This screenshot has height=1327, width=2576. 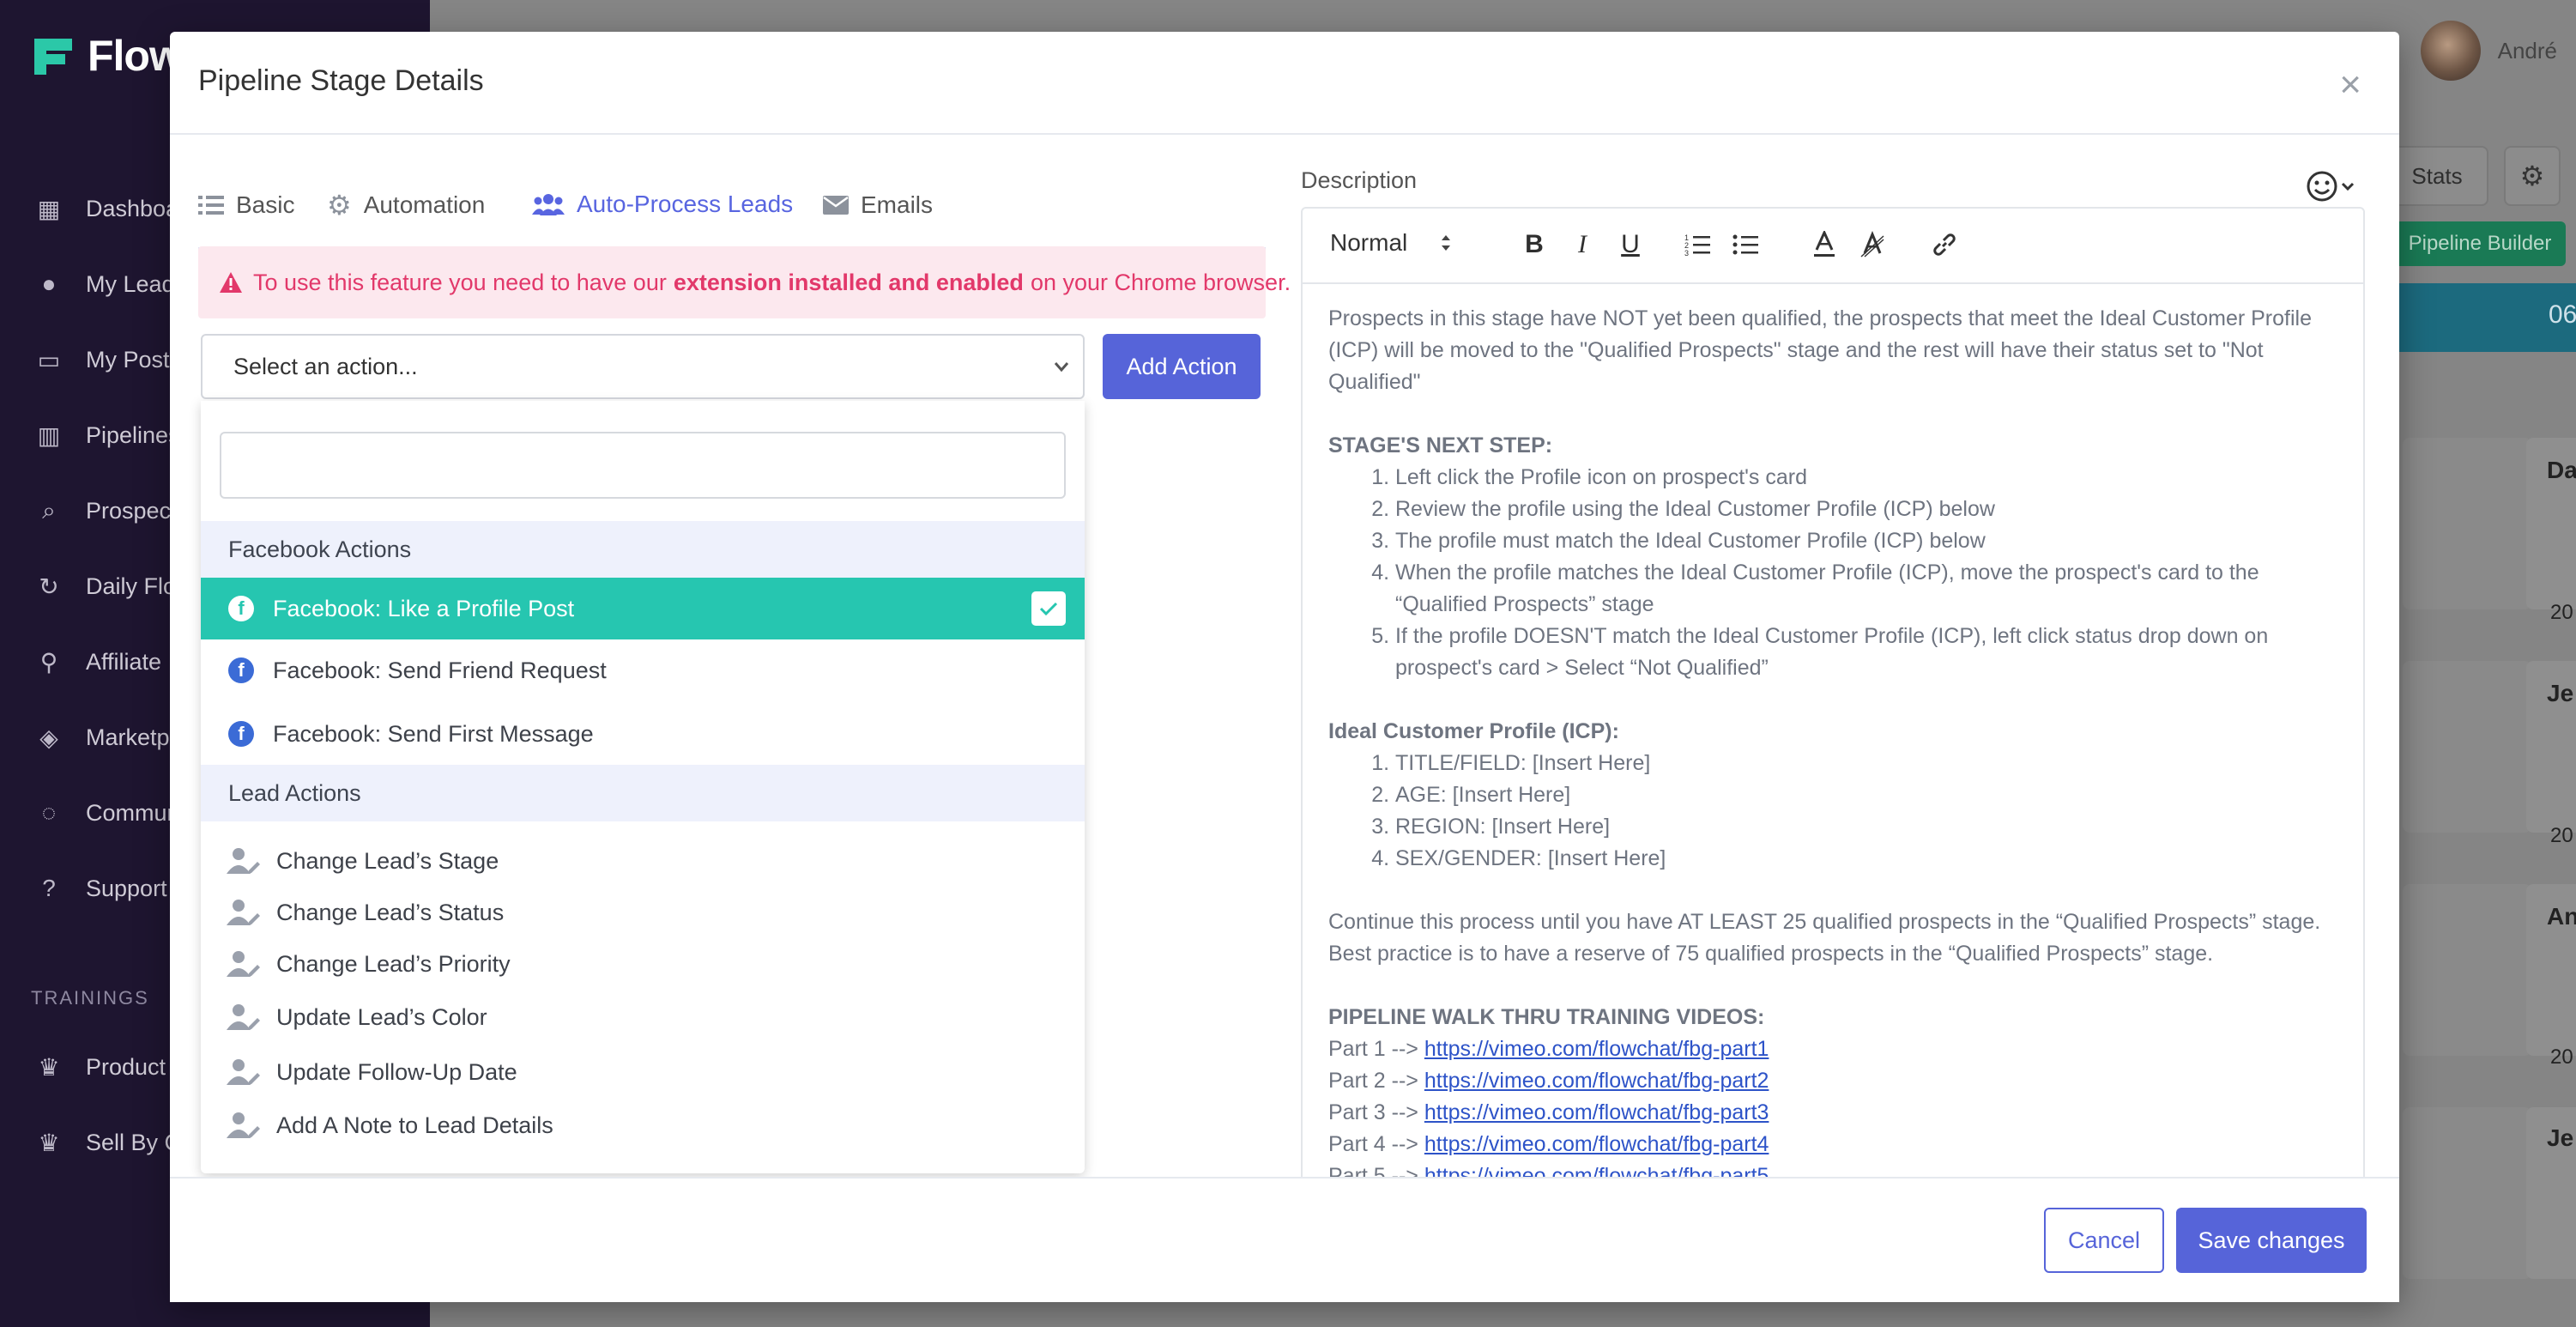 What do you see at coordinates (396, 1071) in the screenshot?
I see `option-label: Update Follow-Up Date` at bounding box center [396, 1071].